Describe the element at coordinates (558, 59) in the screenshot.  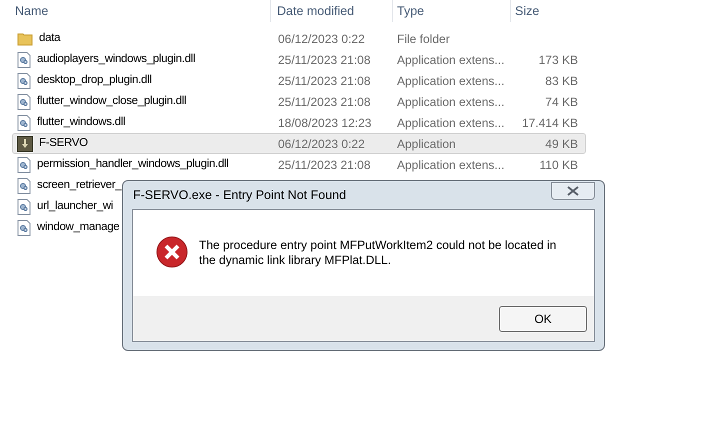
I see `file-size: 173 KB` at that location.